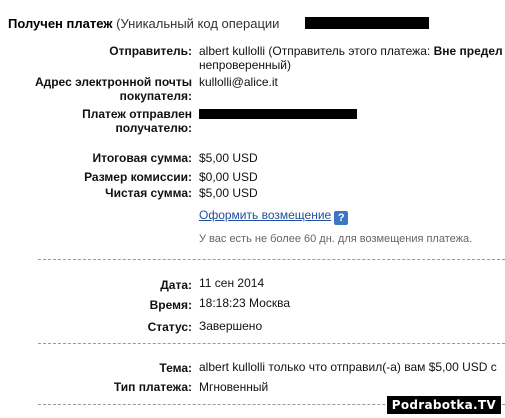  I want to click on recipient-label-line2: получателю:, so click(153, 128).